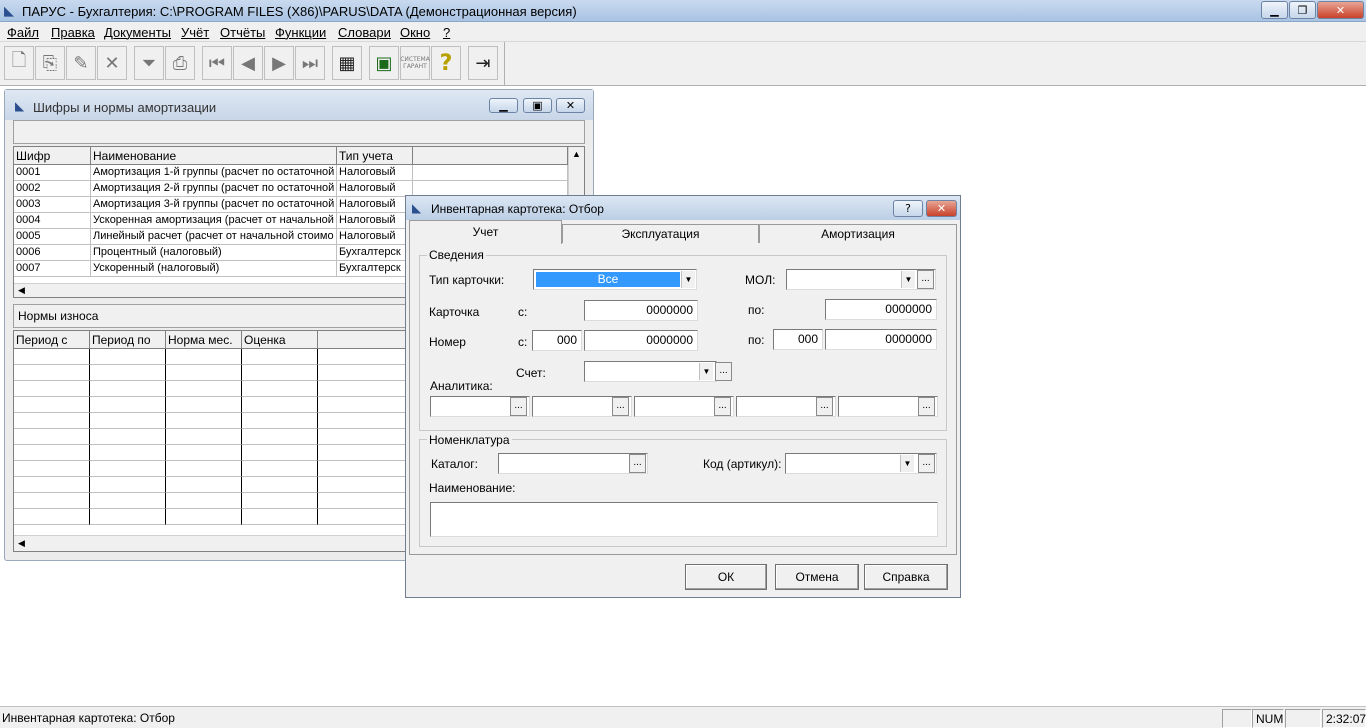  I want to click on account-select: ▼, so click(650, 371).